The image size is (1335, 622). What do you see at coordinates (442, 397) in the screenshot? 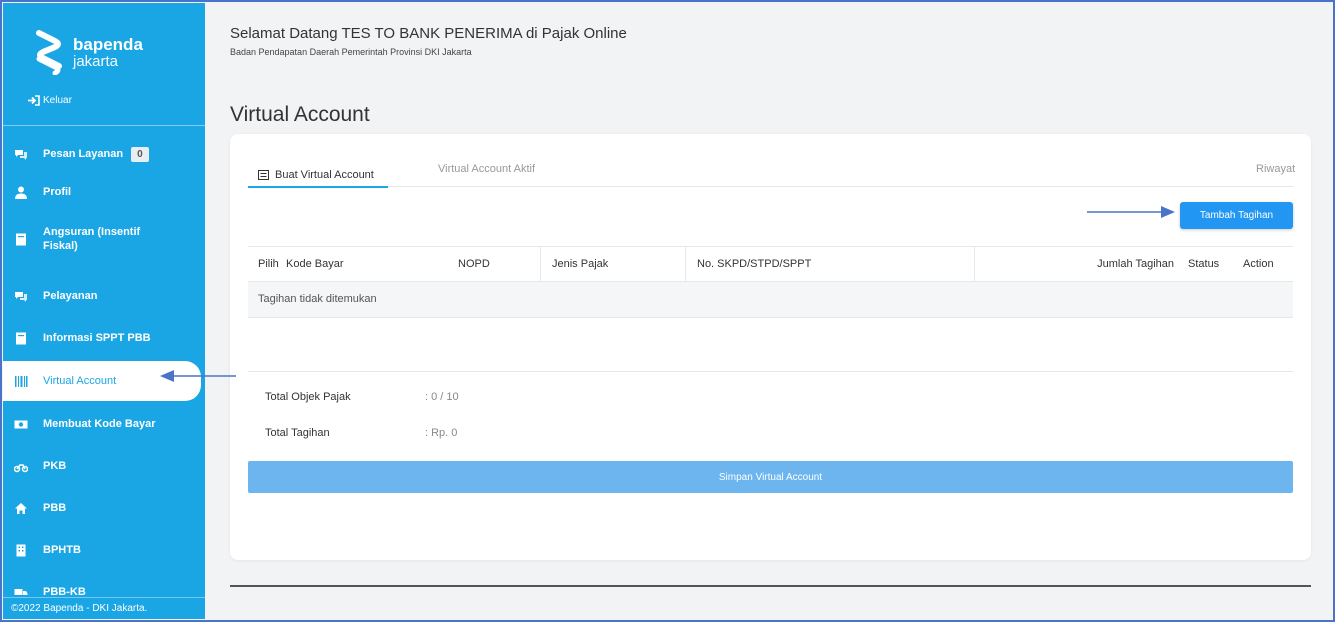
I see `total-objek-pajak-value: : 0 / 10` at bounding box center [442, 397].